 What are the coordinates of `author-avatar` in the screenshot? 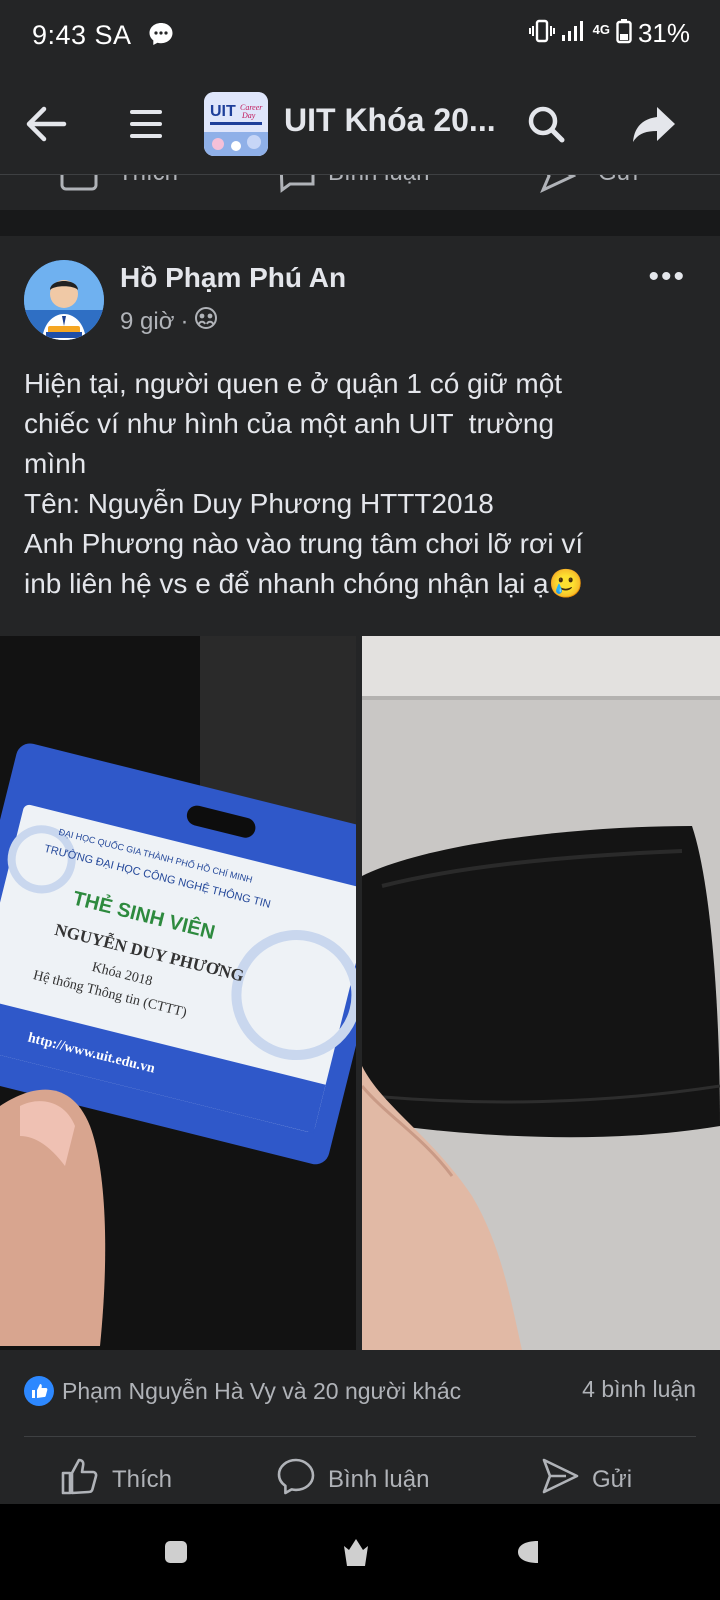 It's located at (64, 300).